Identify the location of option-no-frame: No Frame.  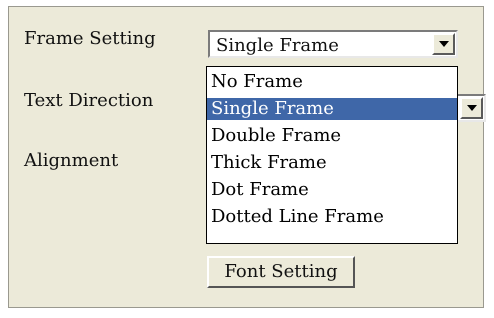
(332, 82).